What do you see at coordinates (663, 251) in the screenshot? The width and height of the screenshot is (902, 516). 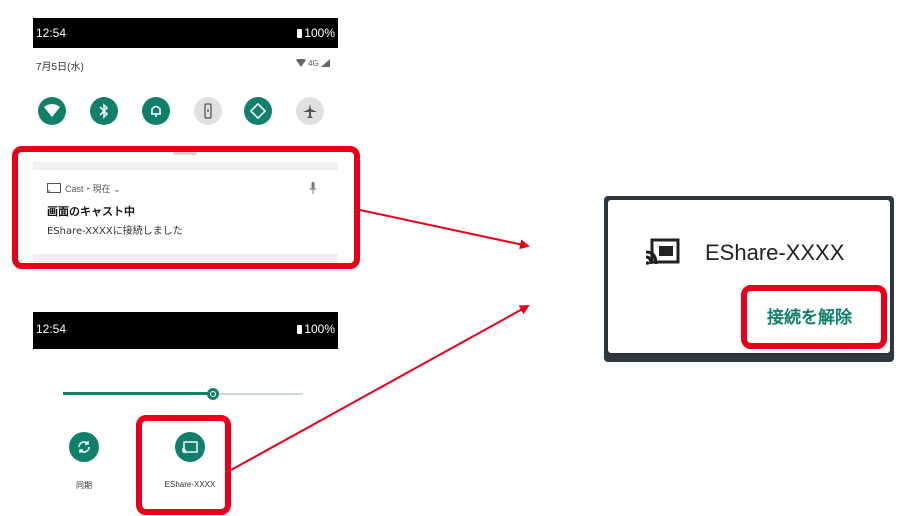 I see `cast-icon` at bounding box center [663, 251].